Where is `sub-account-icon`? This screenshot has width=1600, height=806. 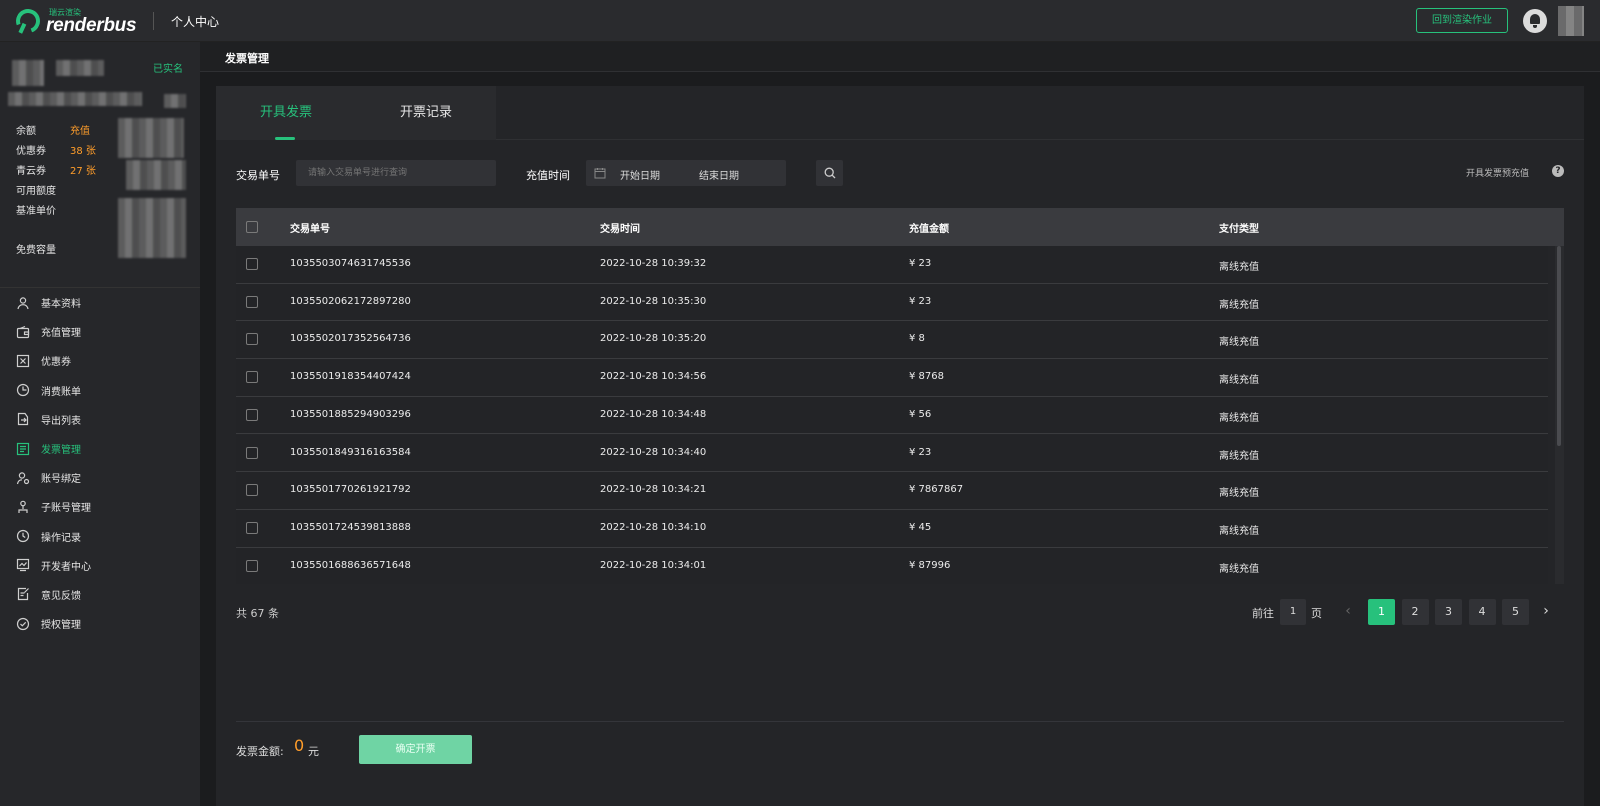
sub-account-icon is located at coordinates (23, 507).